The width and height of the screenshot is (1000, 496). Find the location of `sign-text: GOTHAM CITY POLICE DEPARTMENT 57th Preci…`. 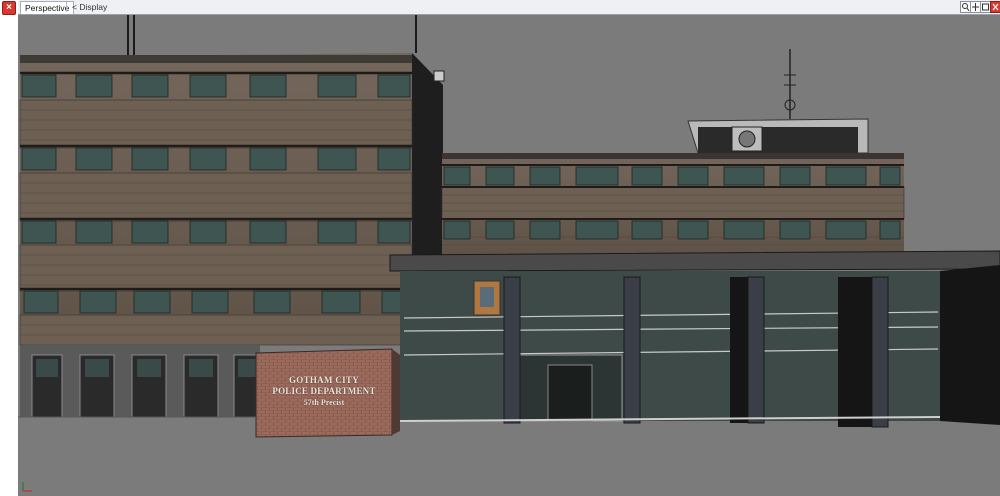

sign-text: GOTHAM CITY POLICE DEPARTMENT 57th Preci… is located at coordinates (324, 391).